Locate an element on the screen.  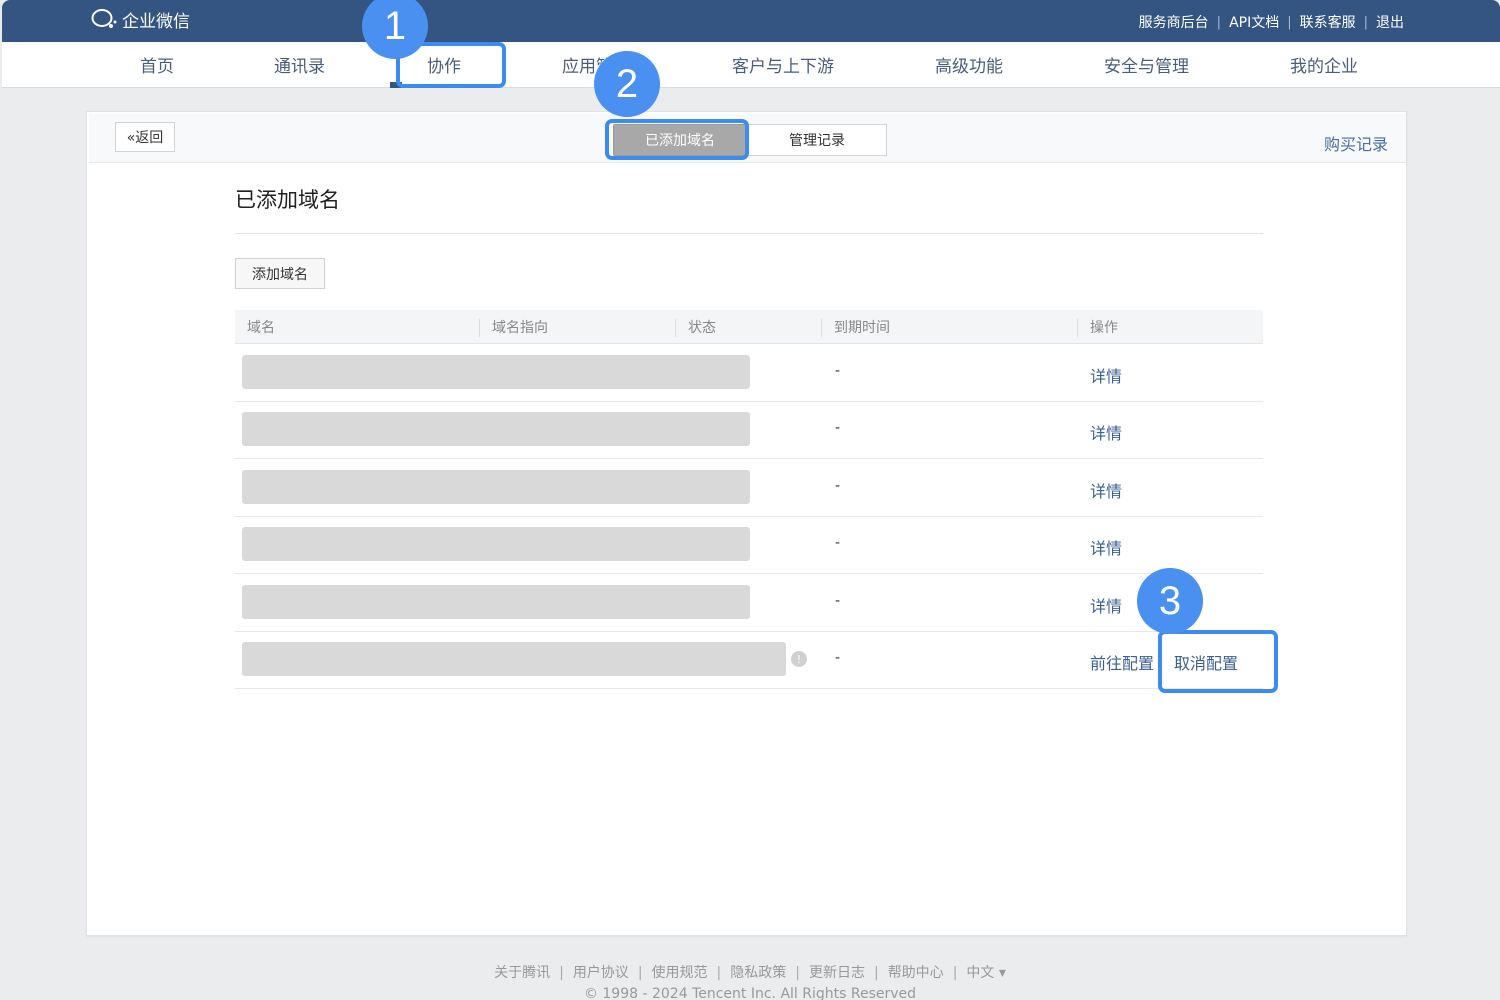
app-logo: 企业微信 is located at coordinates (140, 19).